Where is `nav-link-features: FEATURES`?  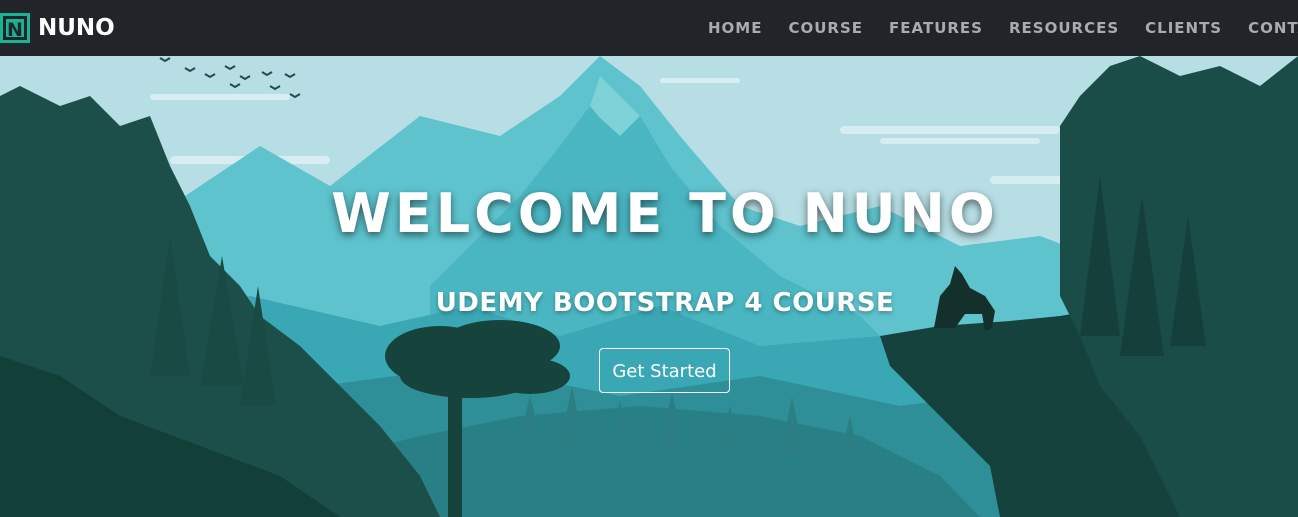 nav-link-features: FEATURES is located at coordinates (936, 28).